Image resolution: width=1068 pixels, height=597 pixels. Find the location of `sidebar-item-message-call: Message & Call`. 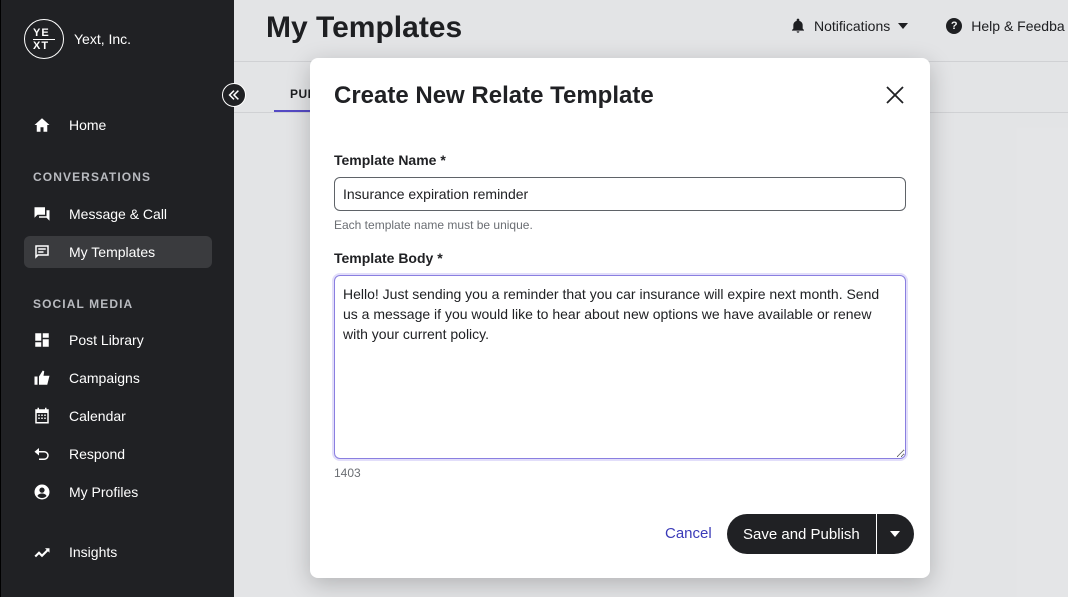

sidebar-item-message-call: Message & Call is located at coordinates (118, 214).